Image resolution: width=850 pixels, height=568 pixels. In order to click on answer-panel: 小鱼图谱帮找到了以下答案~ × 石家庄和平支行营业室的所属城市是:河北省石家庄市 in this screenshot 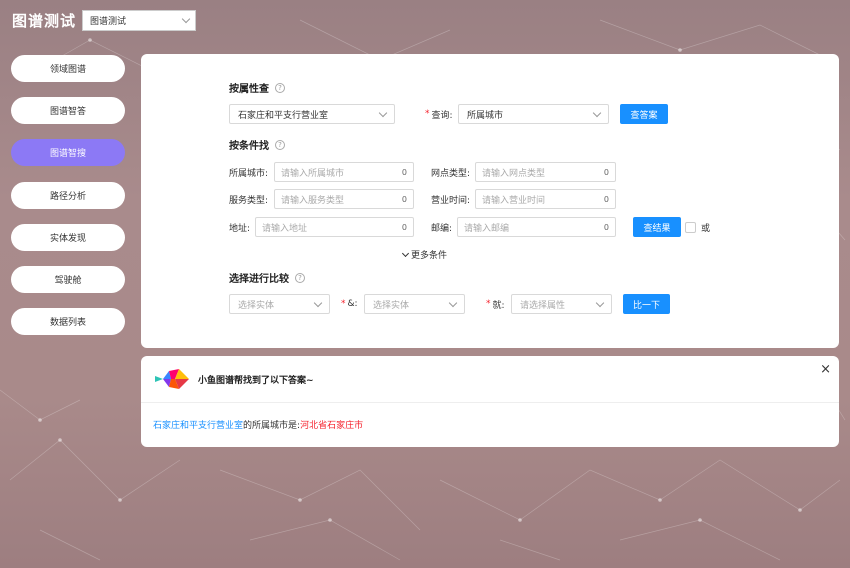, I will do `click(490, 401)`.